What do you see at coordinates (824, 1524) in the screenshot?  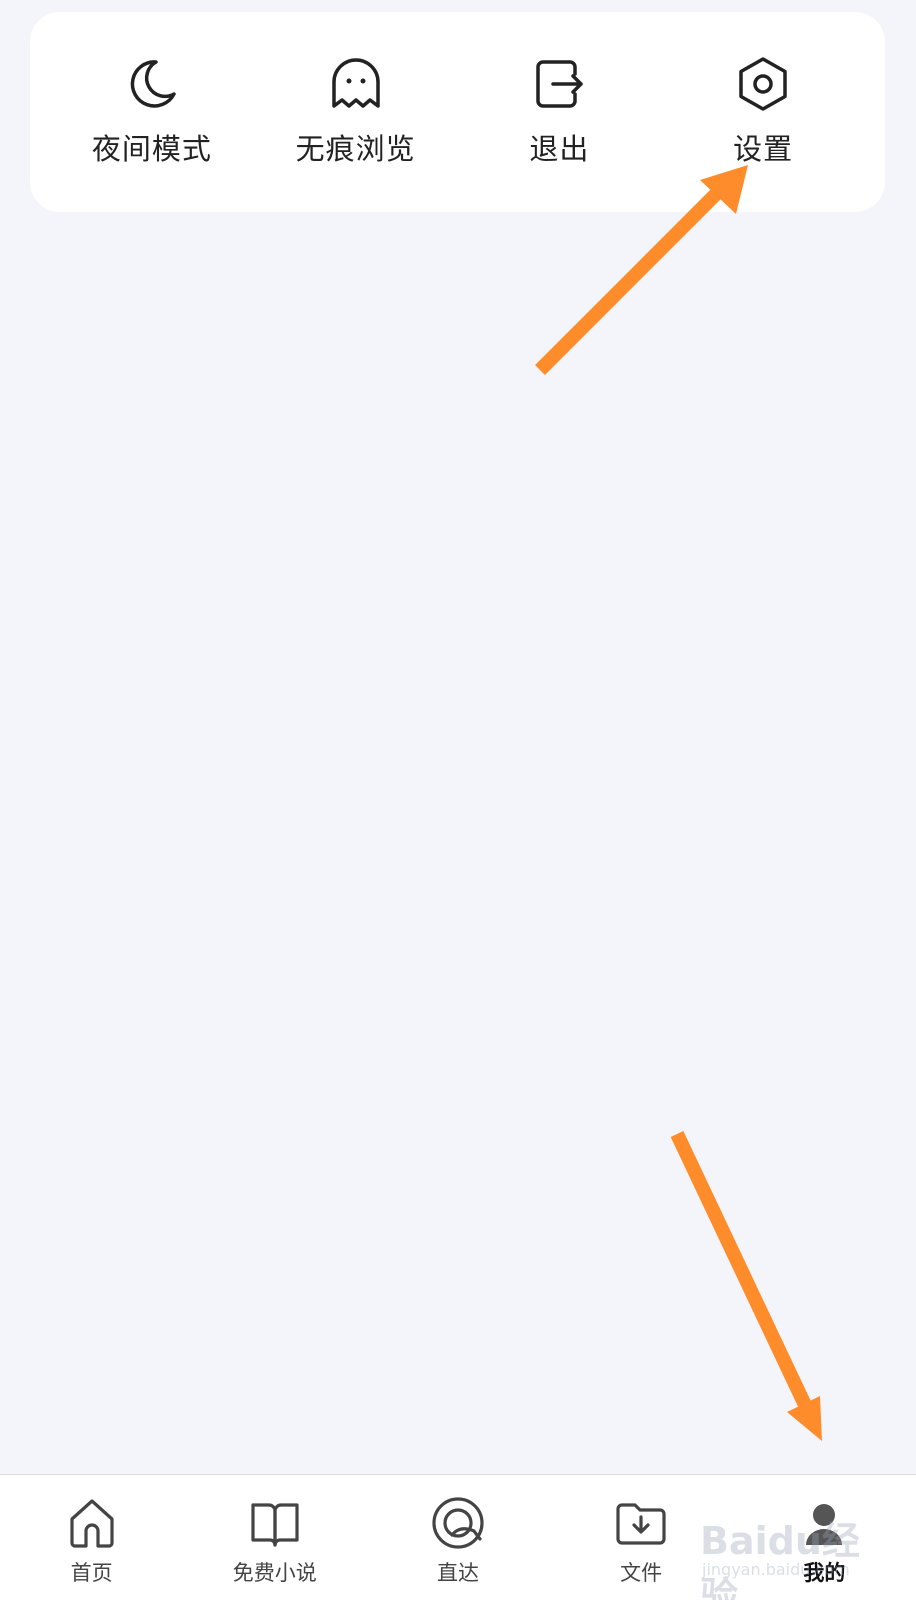 I see `profile-icon` at bounding box center [824, 1524].